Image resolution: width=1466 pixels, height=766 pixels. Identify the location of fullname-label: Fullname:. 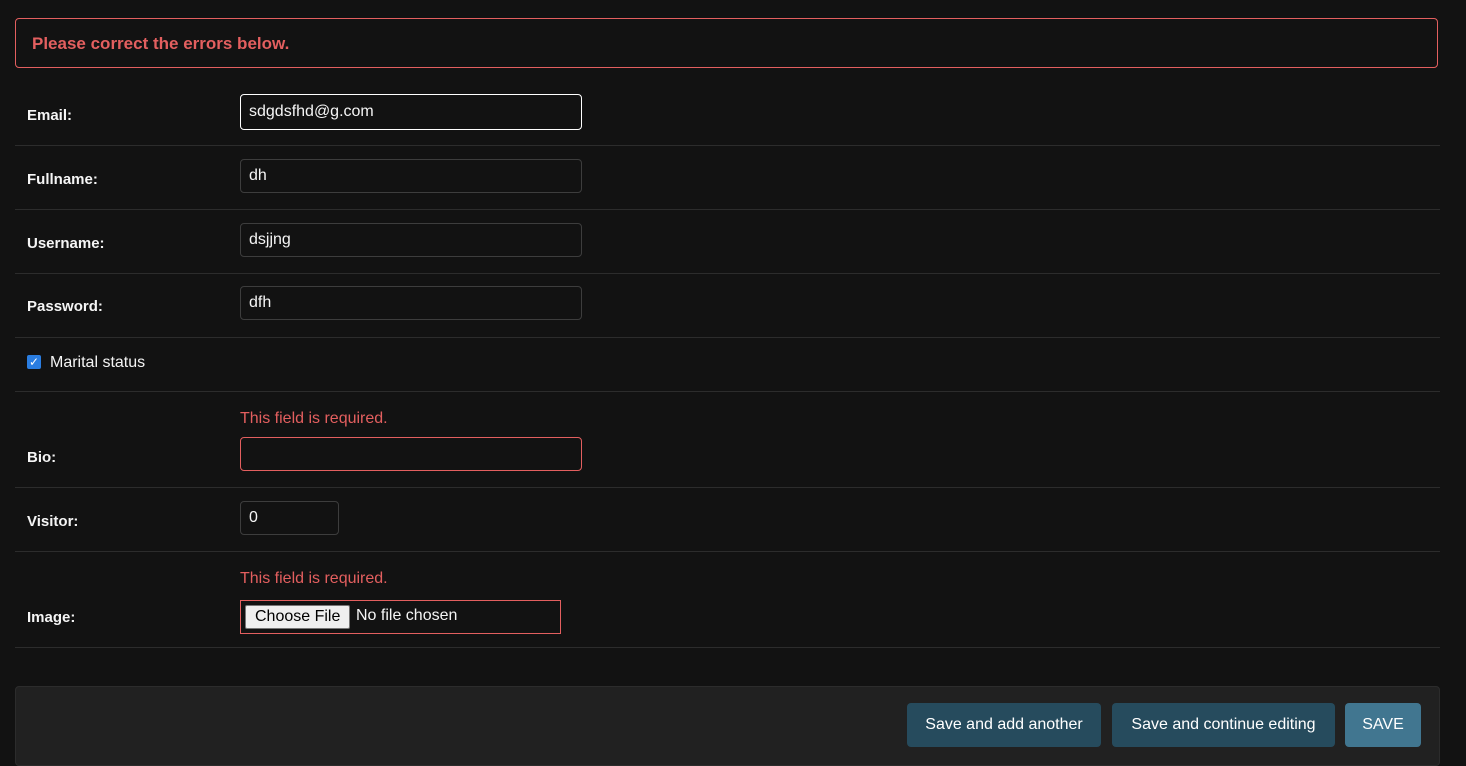
(62, 179).